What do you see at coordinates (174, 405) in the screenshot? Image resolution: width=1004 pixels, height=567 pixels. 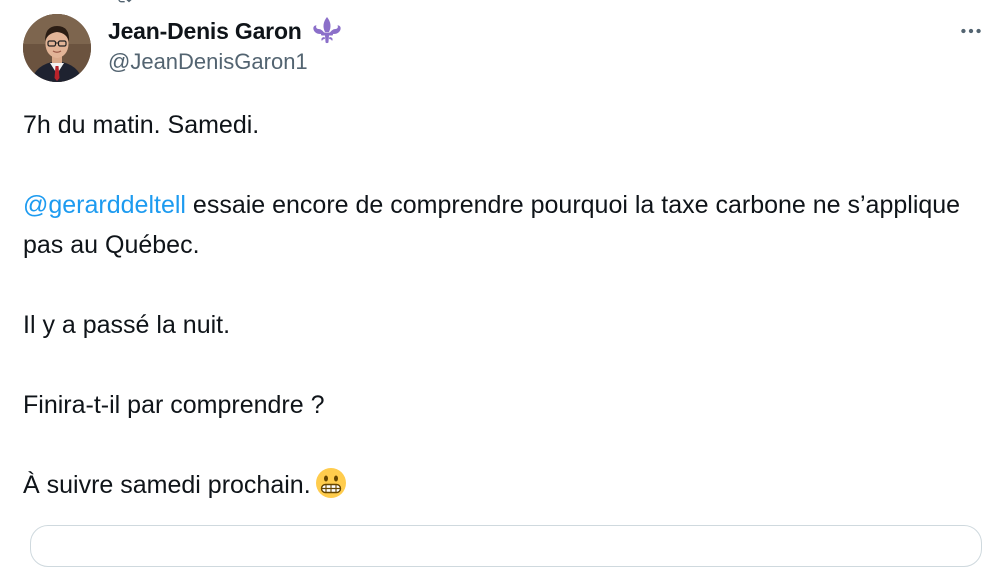 I see `tweet-line-4: Finira-t-il par comprendre ?` at bounding box center [174, 405].